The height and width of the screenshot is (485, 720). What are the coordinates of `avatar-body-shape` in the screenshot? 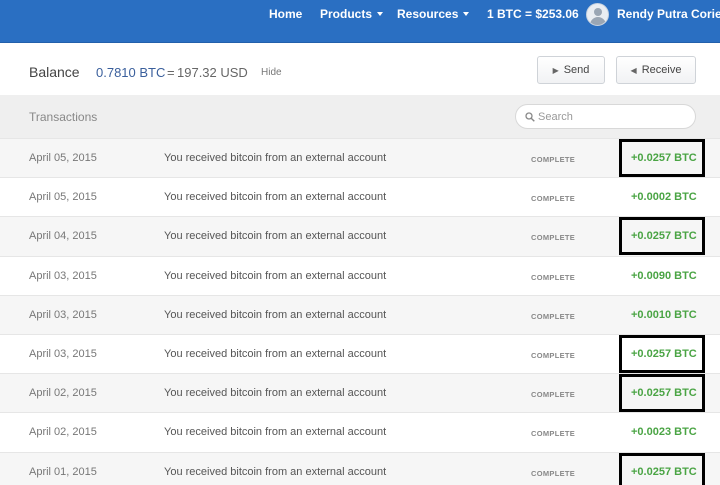 It's located at (598, 21).